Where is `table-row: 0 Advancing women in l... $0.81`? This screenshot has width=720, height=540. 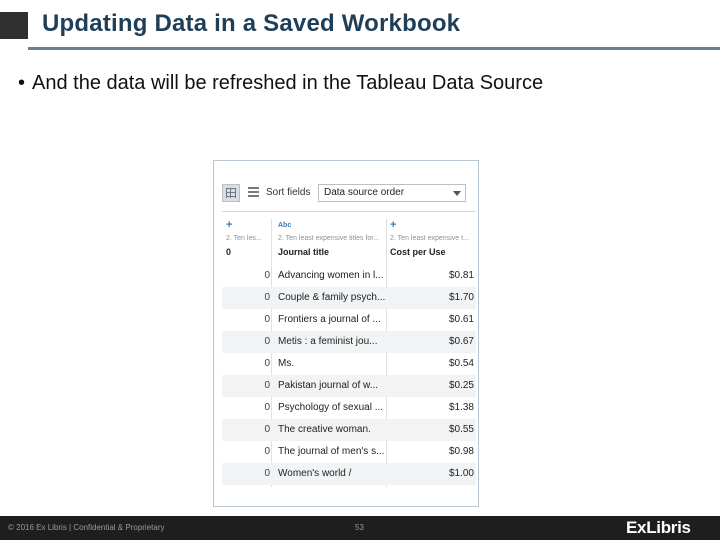
table-row: 0 Advancing women in l... $0.81 is located at coordinates (349, 276).